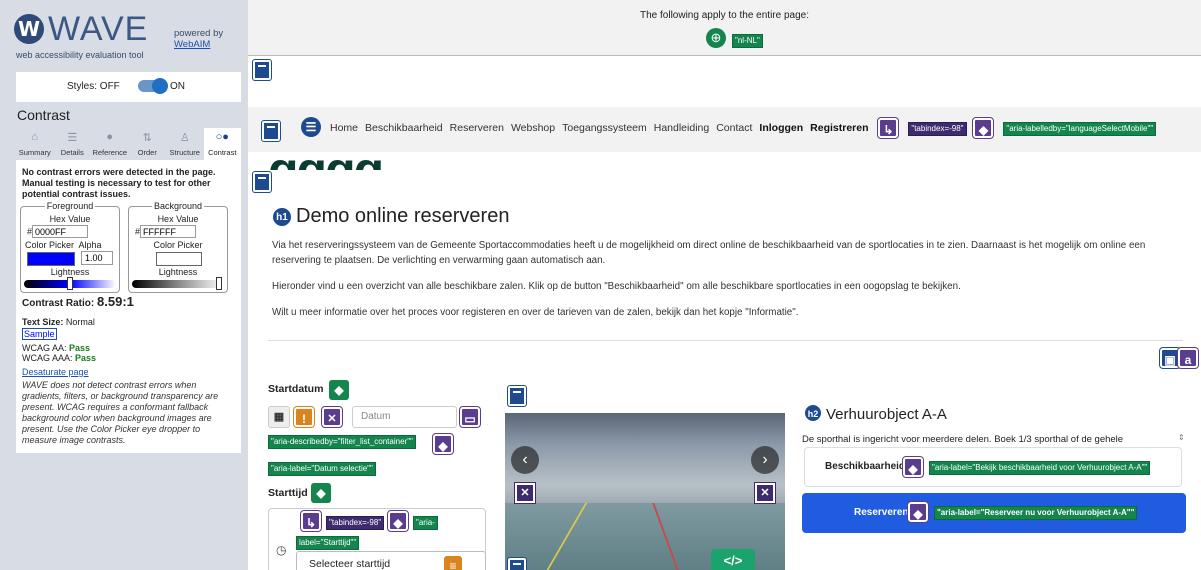  Describe the element at coordinates (443, 444) in the screenshot. I see `aria-tag-icon-2: ◆` at that location.